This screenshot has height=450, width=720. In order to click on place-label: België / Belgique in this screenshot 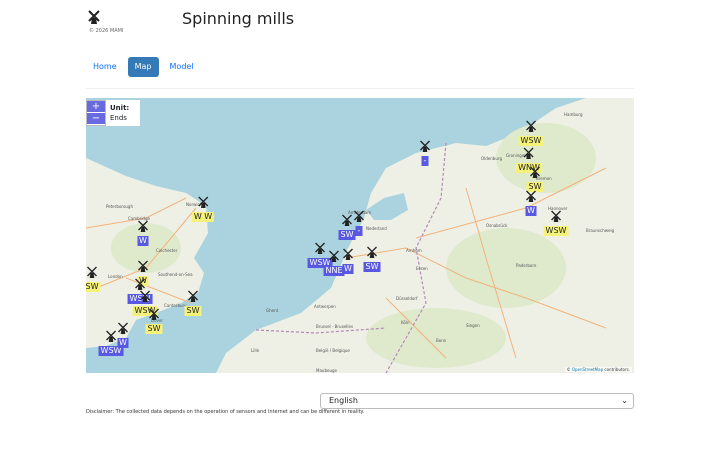, I will do `click(333, 350)`.